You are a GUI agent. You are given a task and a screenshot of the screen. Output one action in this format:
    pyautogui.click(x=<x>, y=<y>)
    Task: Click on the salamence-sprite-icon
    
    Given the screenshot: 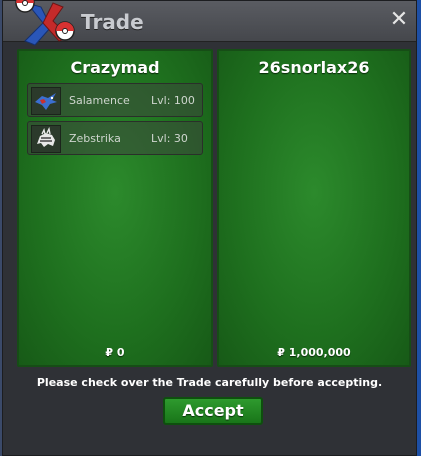 What is the action you would take?
    pyautogui.click(x=46, y=101)
    